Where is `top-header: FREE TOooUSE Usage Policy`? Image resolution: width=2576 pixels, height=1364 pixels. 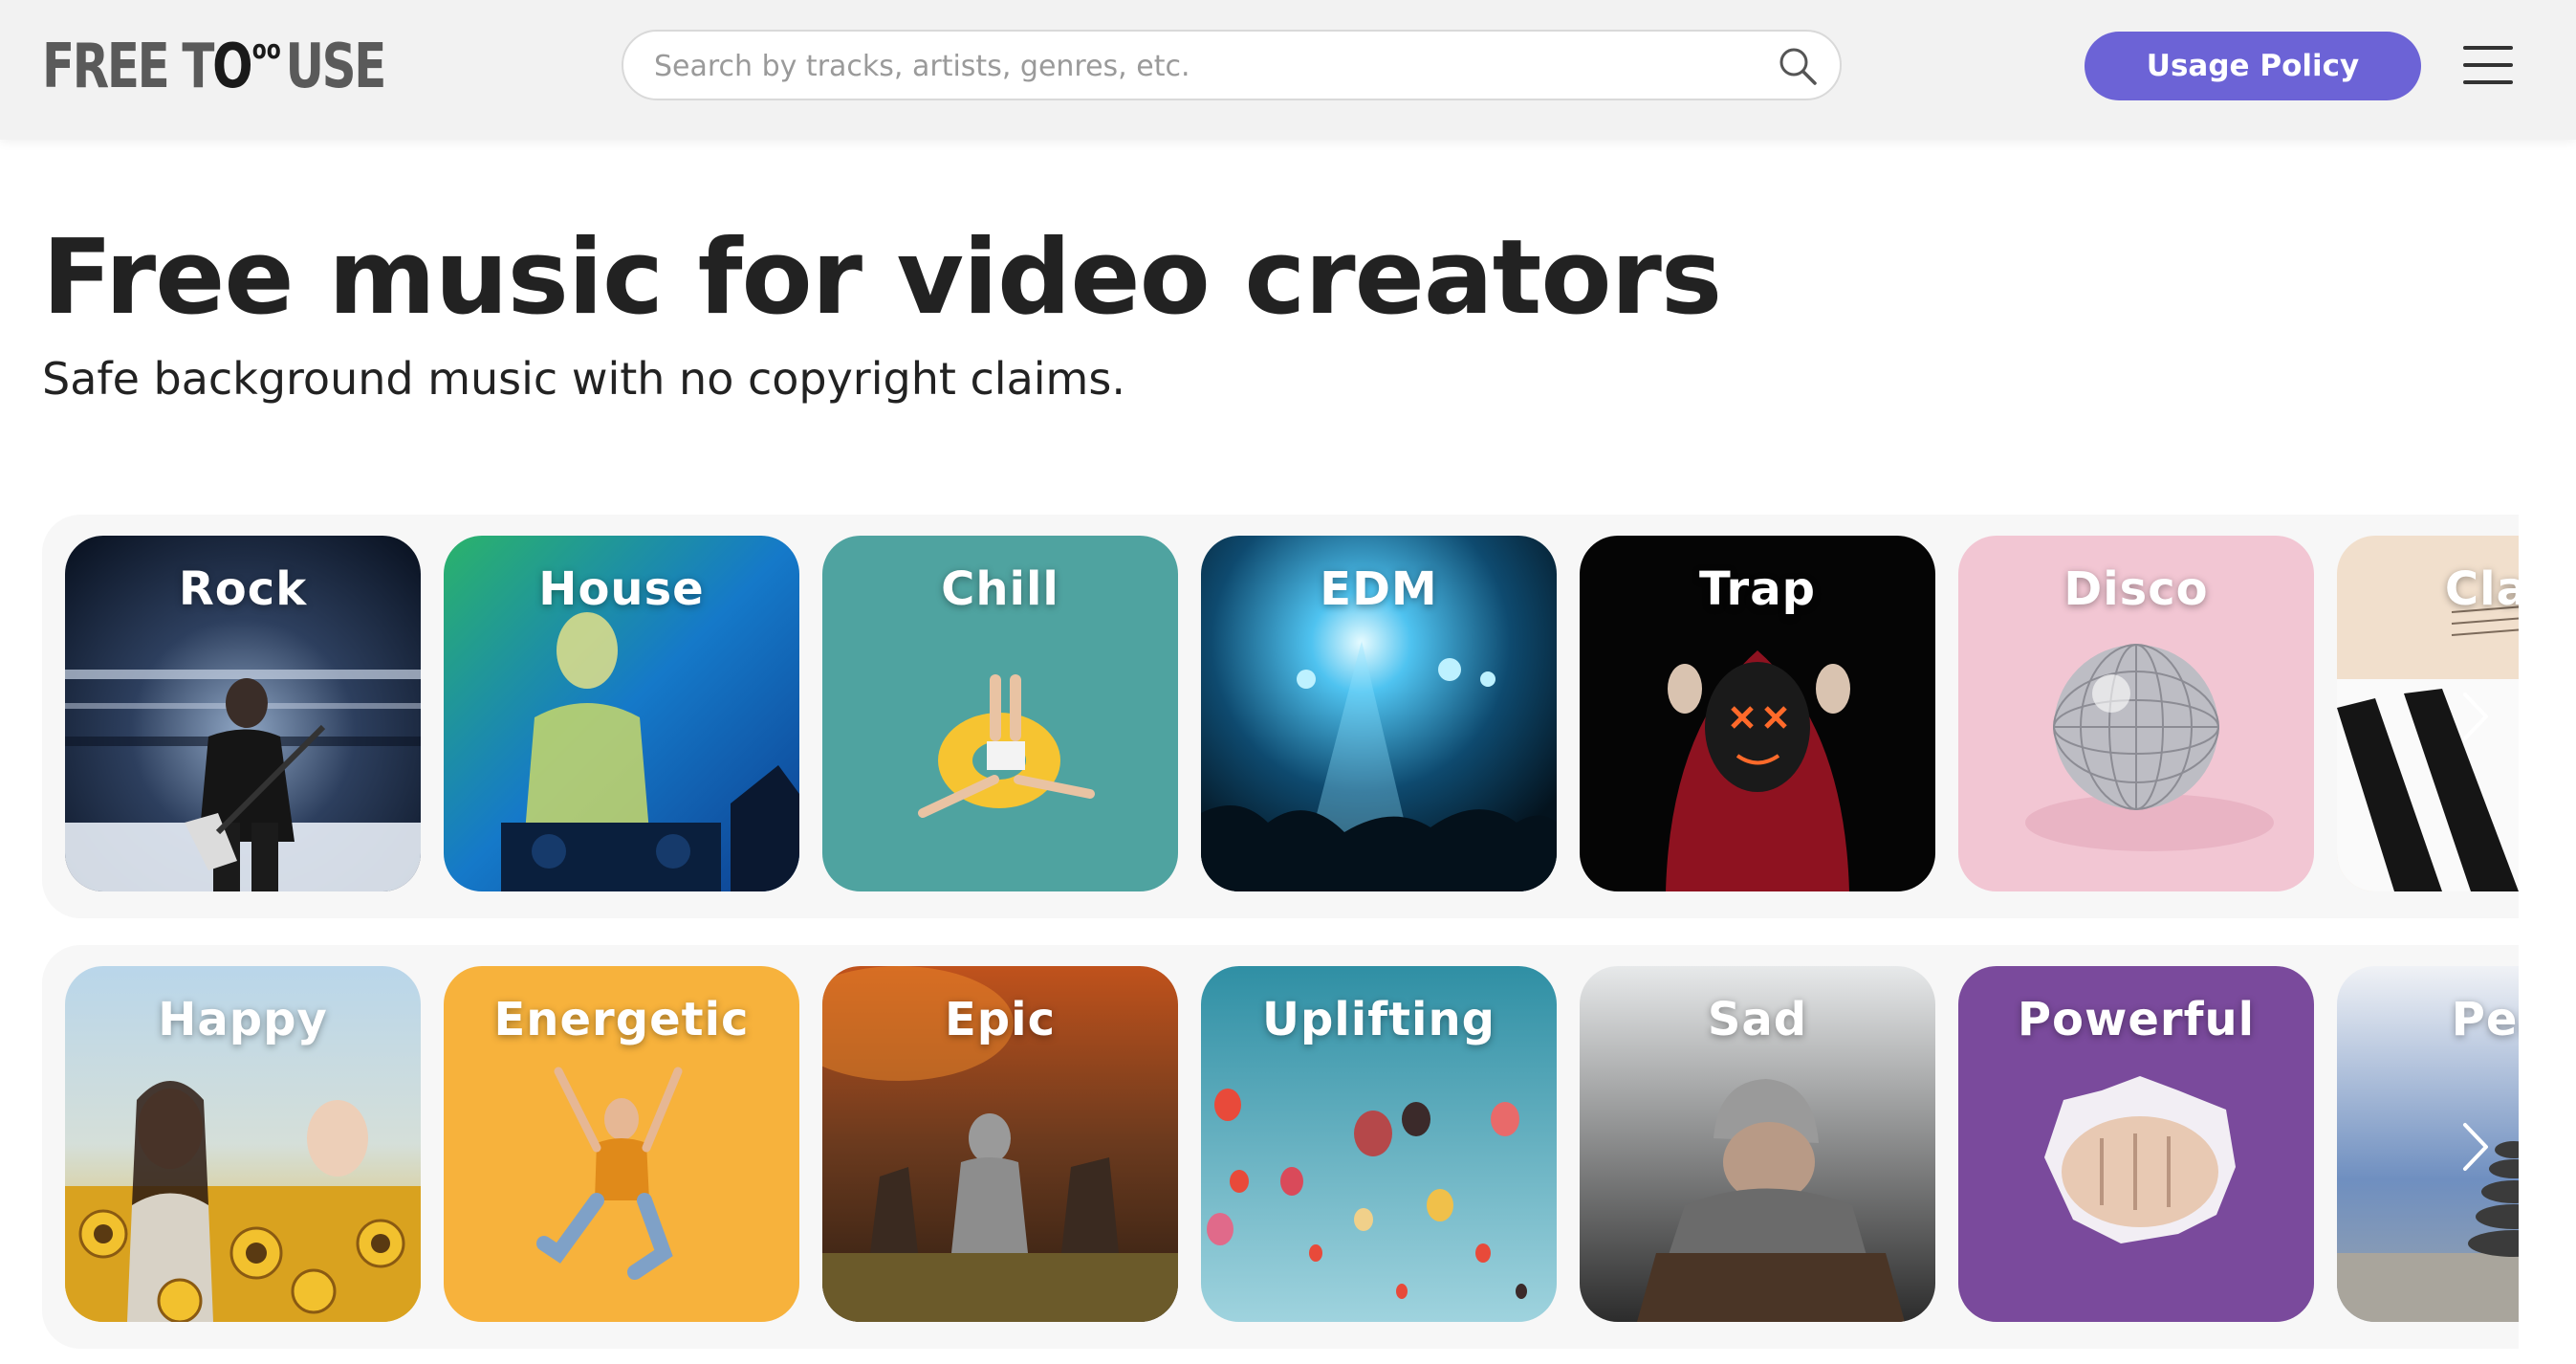 top-header: FREE TOooUSE Usage Policy is located at coordinates (1288, 70).